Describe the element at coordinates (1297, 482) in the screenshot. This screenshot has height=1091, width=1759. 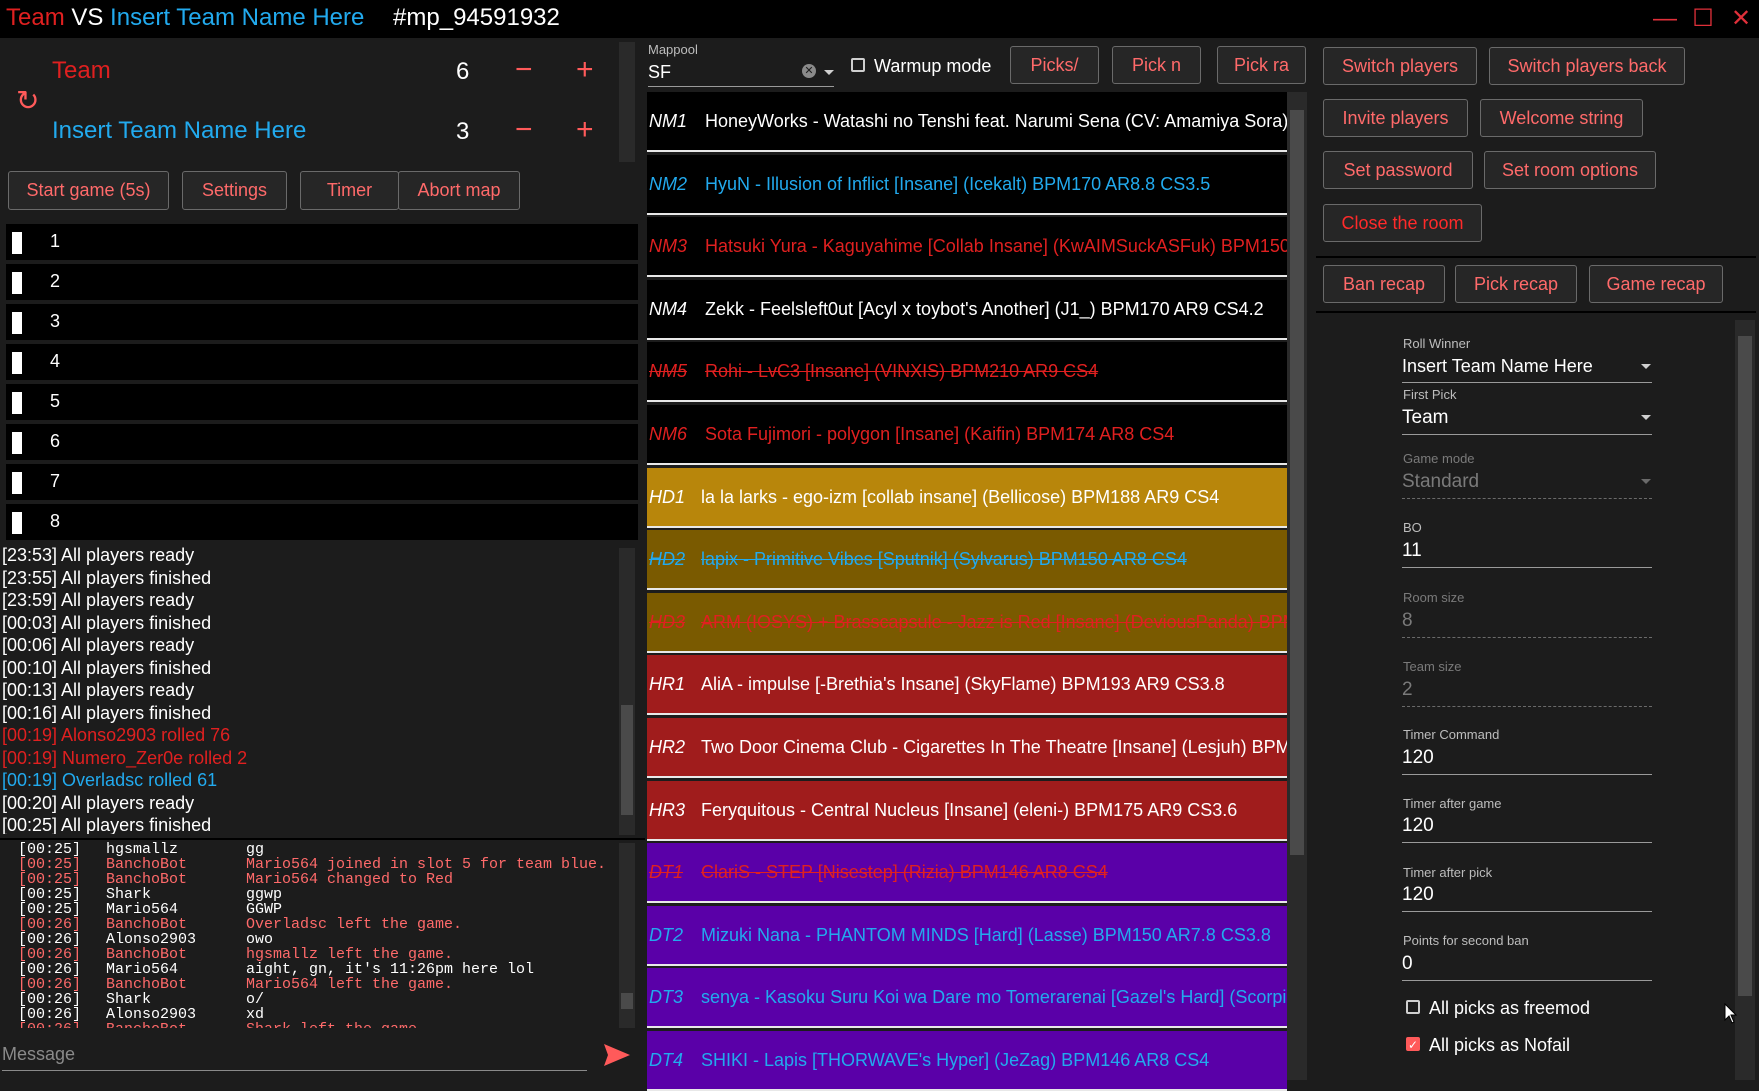
I see `mappool-scroll-thumb` at that location.